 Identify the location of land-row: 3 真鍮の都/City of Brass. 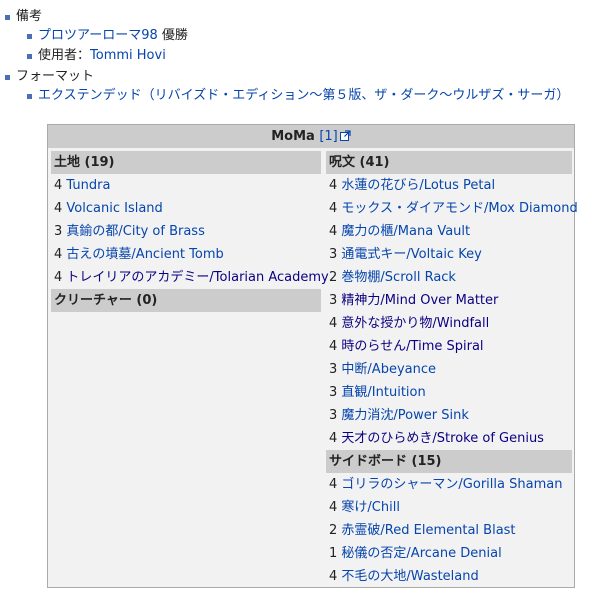
(186, 231).